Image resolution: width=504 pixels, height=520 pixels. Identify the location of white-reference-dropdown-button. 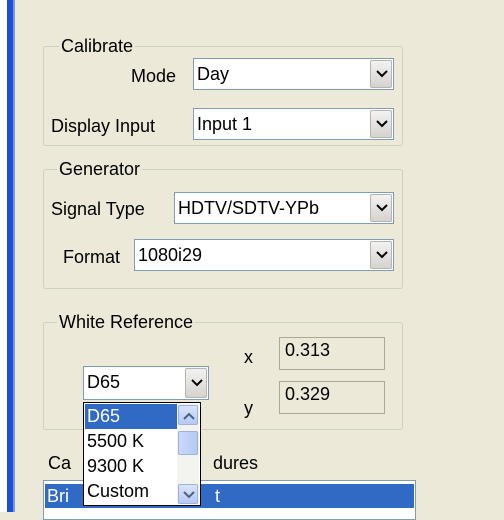
(196, 383).